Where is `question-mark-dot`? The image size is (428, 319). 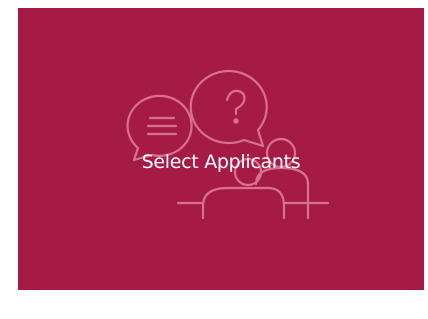 question-mark-dot is located at coordinates (236, 121).